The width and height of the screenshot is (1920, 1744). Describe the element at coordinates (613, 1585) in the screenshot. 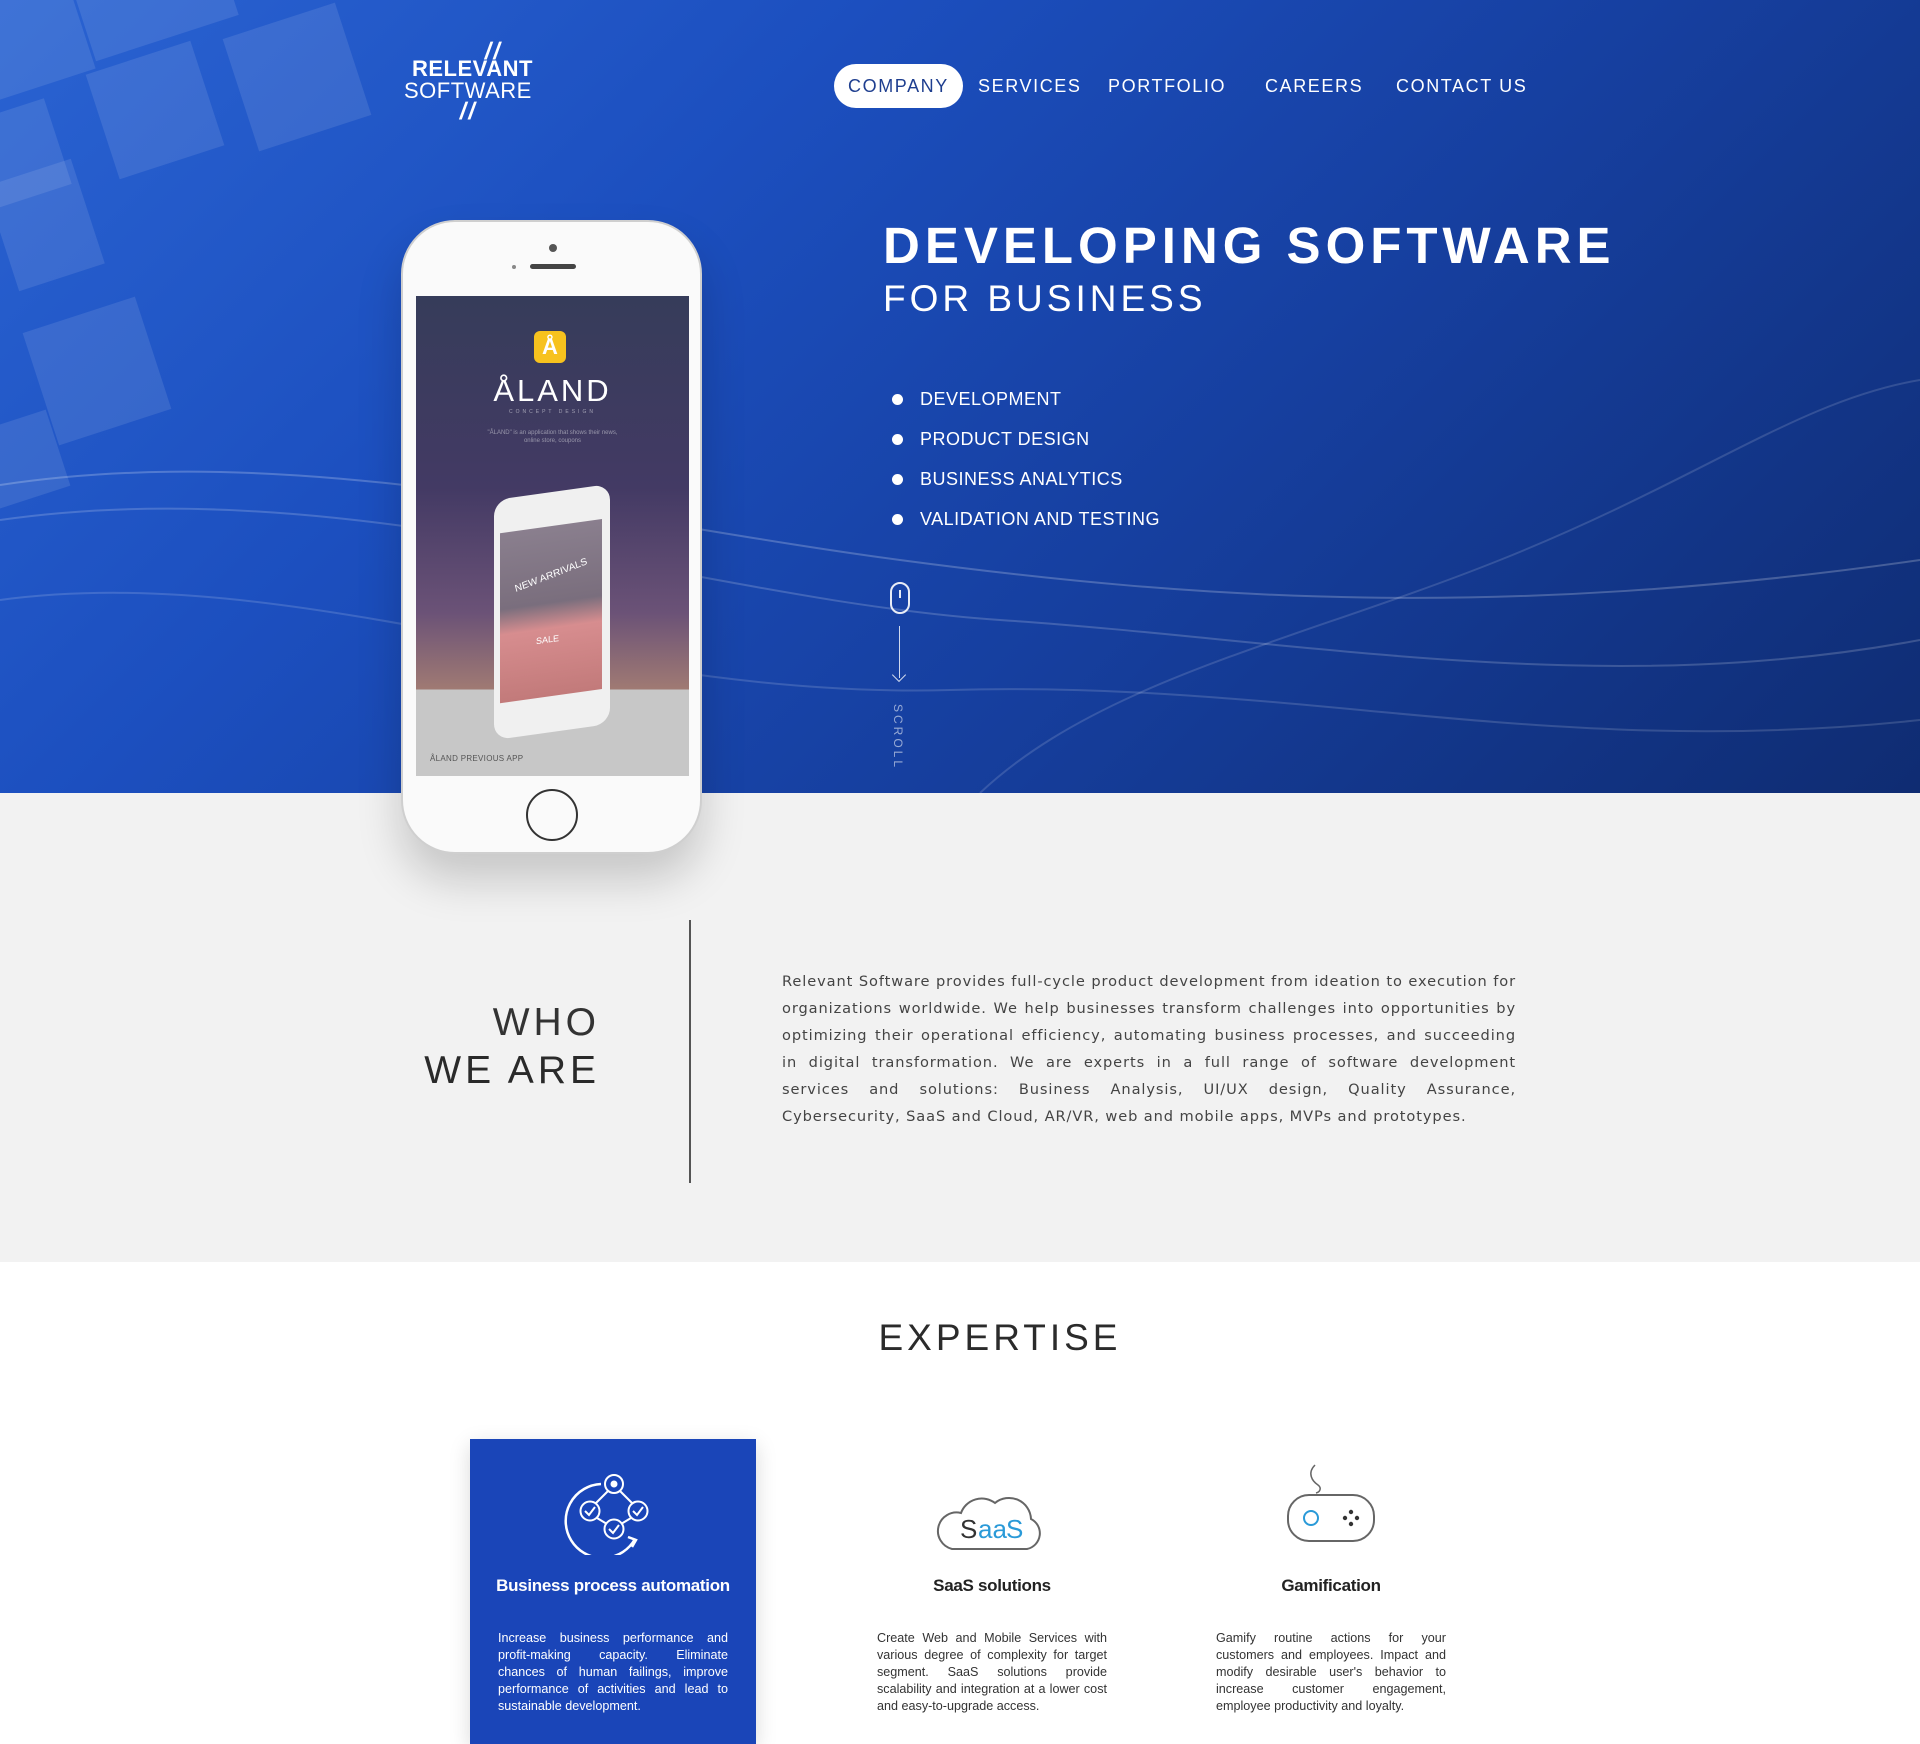

I see `card-title: Business process automation` at that location.